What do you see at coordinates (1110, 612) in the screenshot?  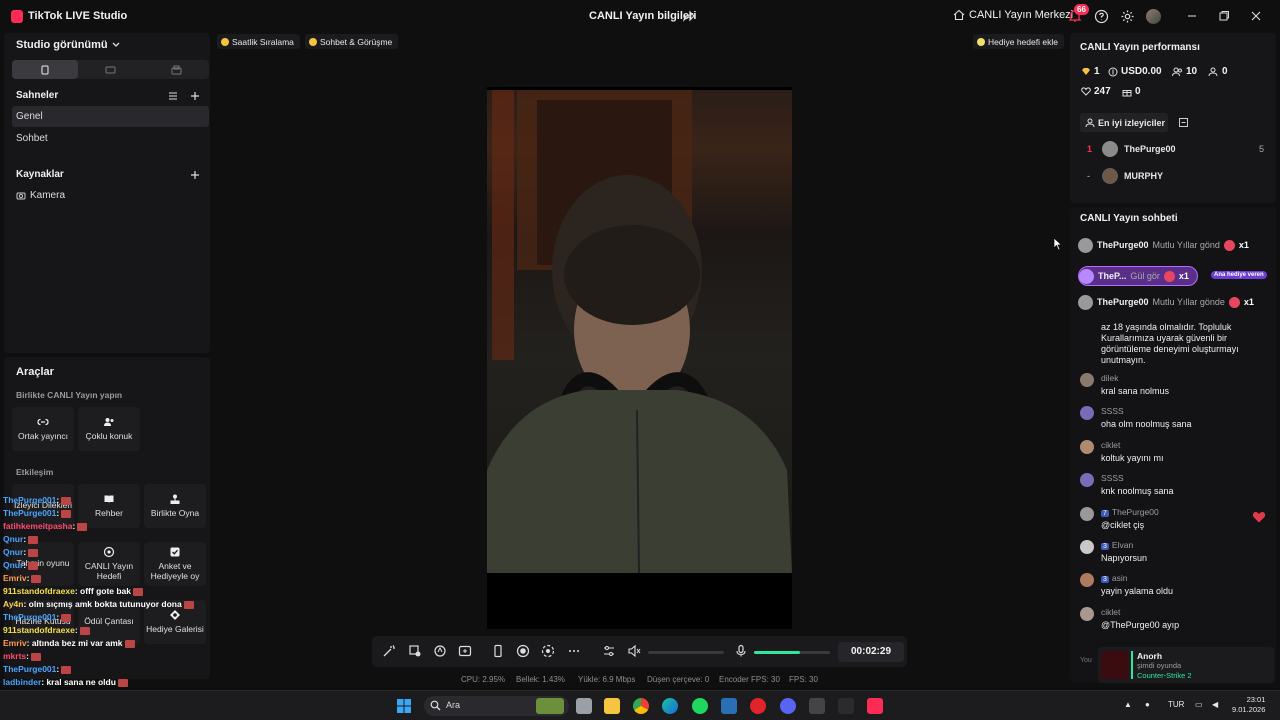 I see `chat-username-row: ciklet` at bounding box center [1110, 612].